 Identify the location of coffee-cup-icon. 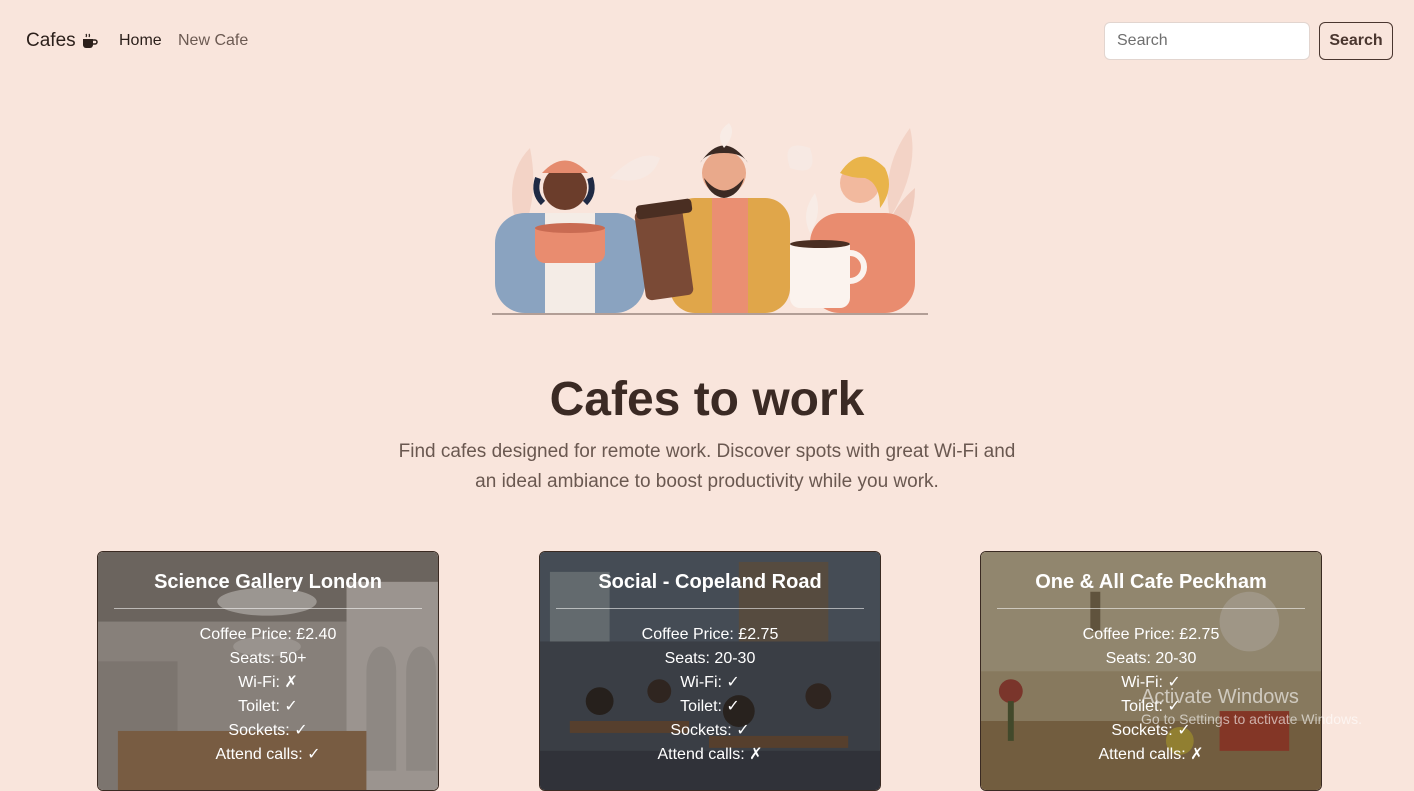
(90, 40).